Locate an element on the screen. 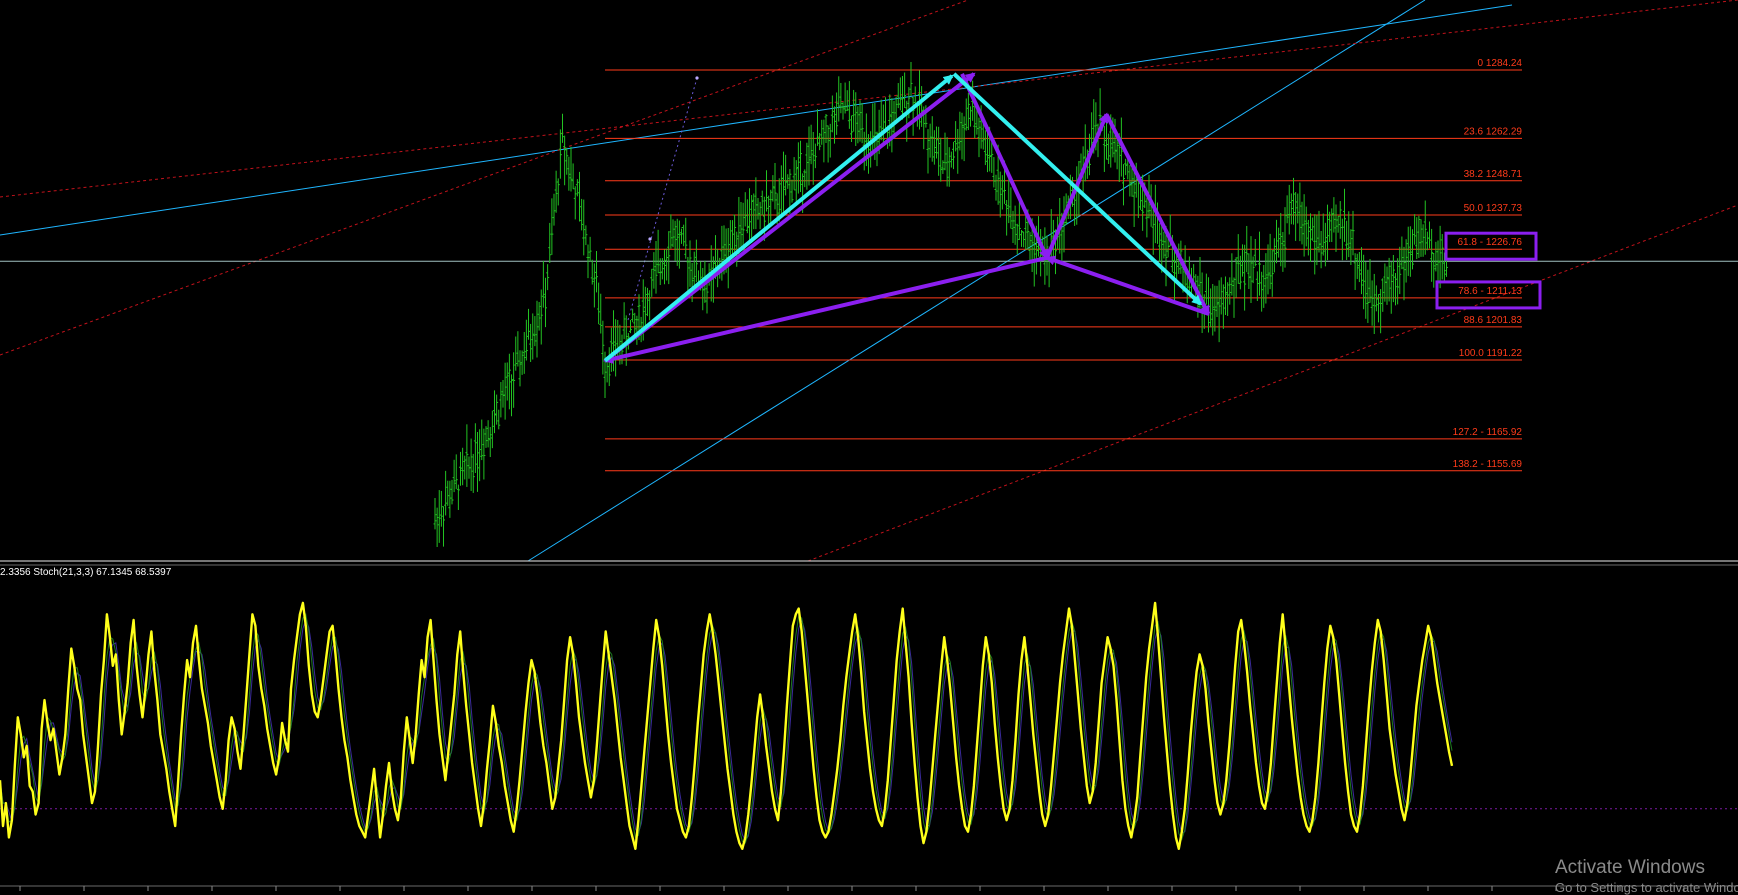  fib-level-label: 78.6 - 1211.13 is located at coordinates (1490, 291).